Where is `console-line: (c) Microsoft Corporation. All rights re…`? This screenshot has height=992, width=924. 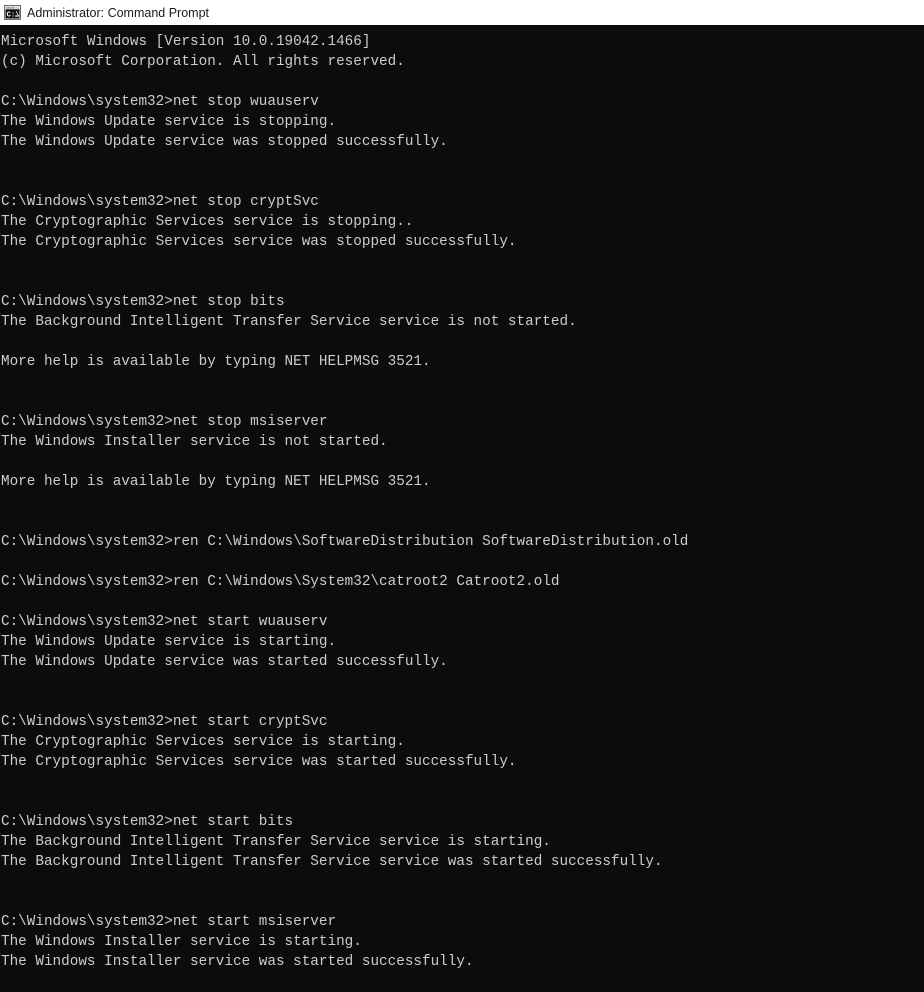
console-line: (c) Microsoft Corporation. All rights re… is located at coordinates (203, 61).